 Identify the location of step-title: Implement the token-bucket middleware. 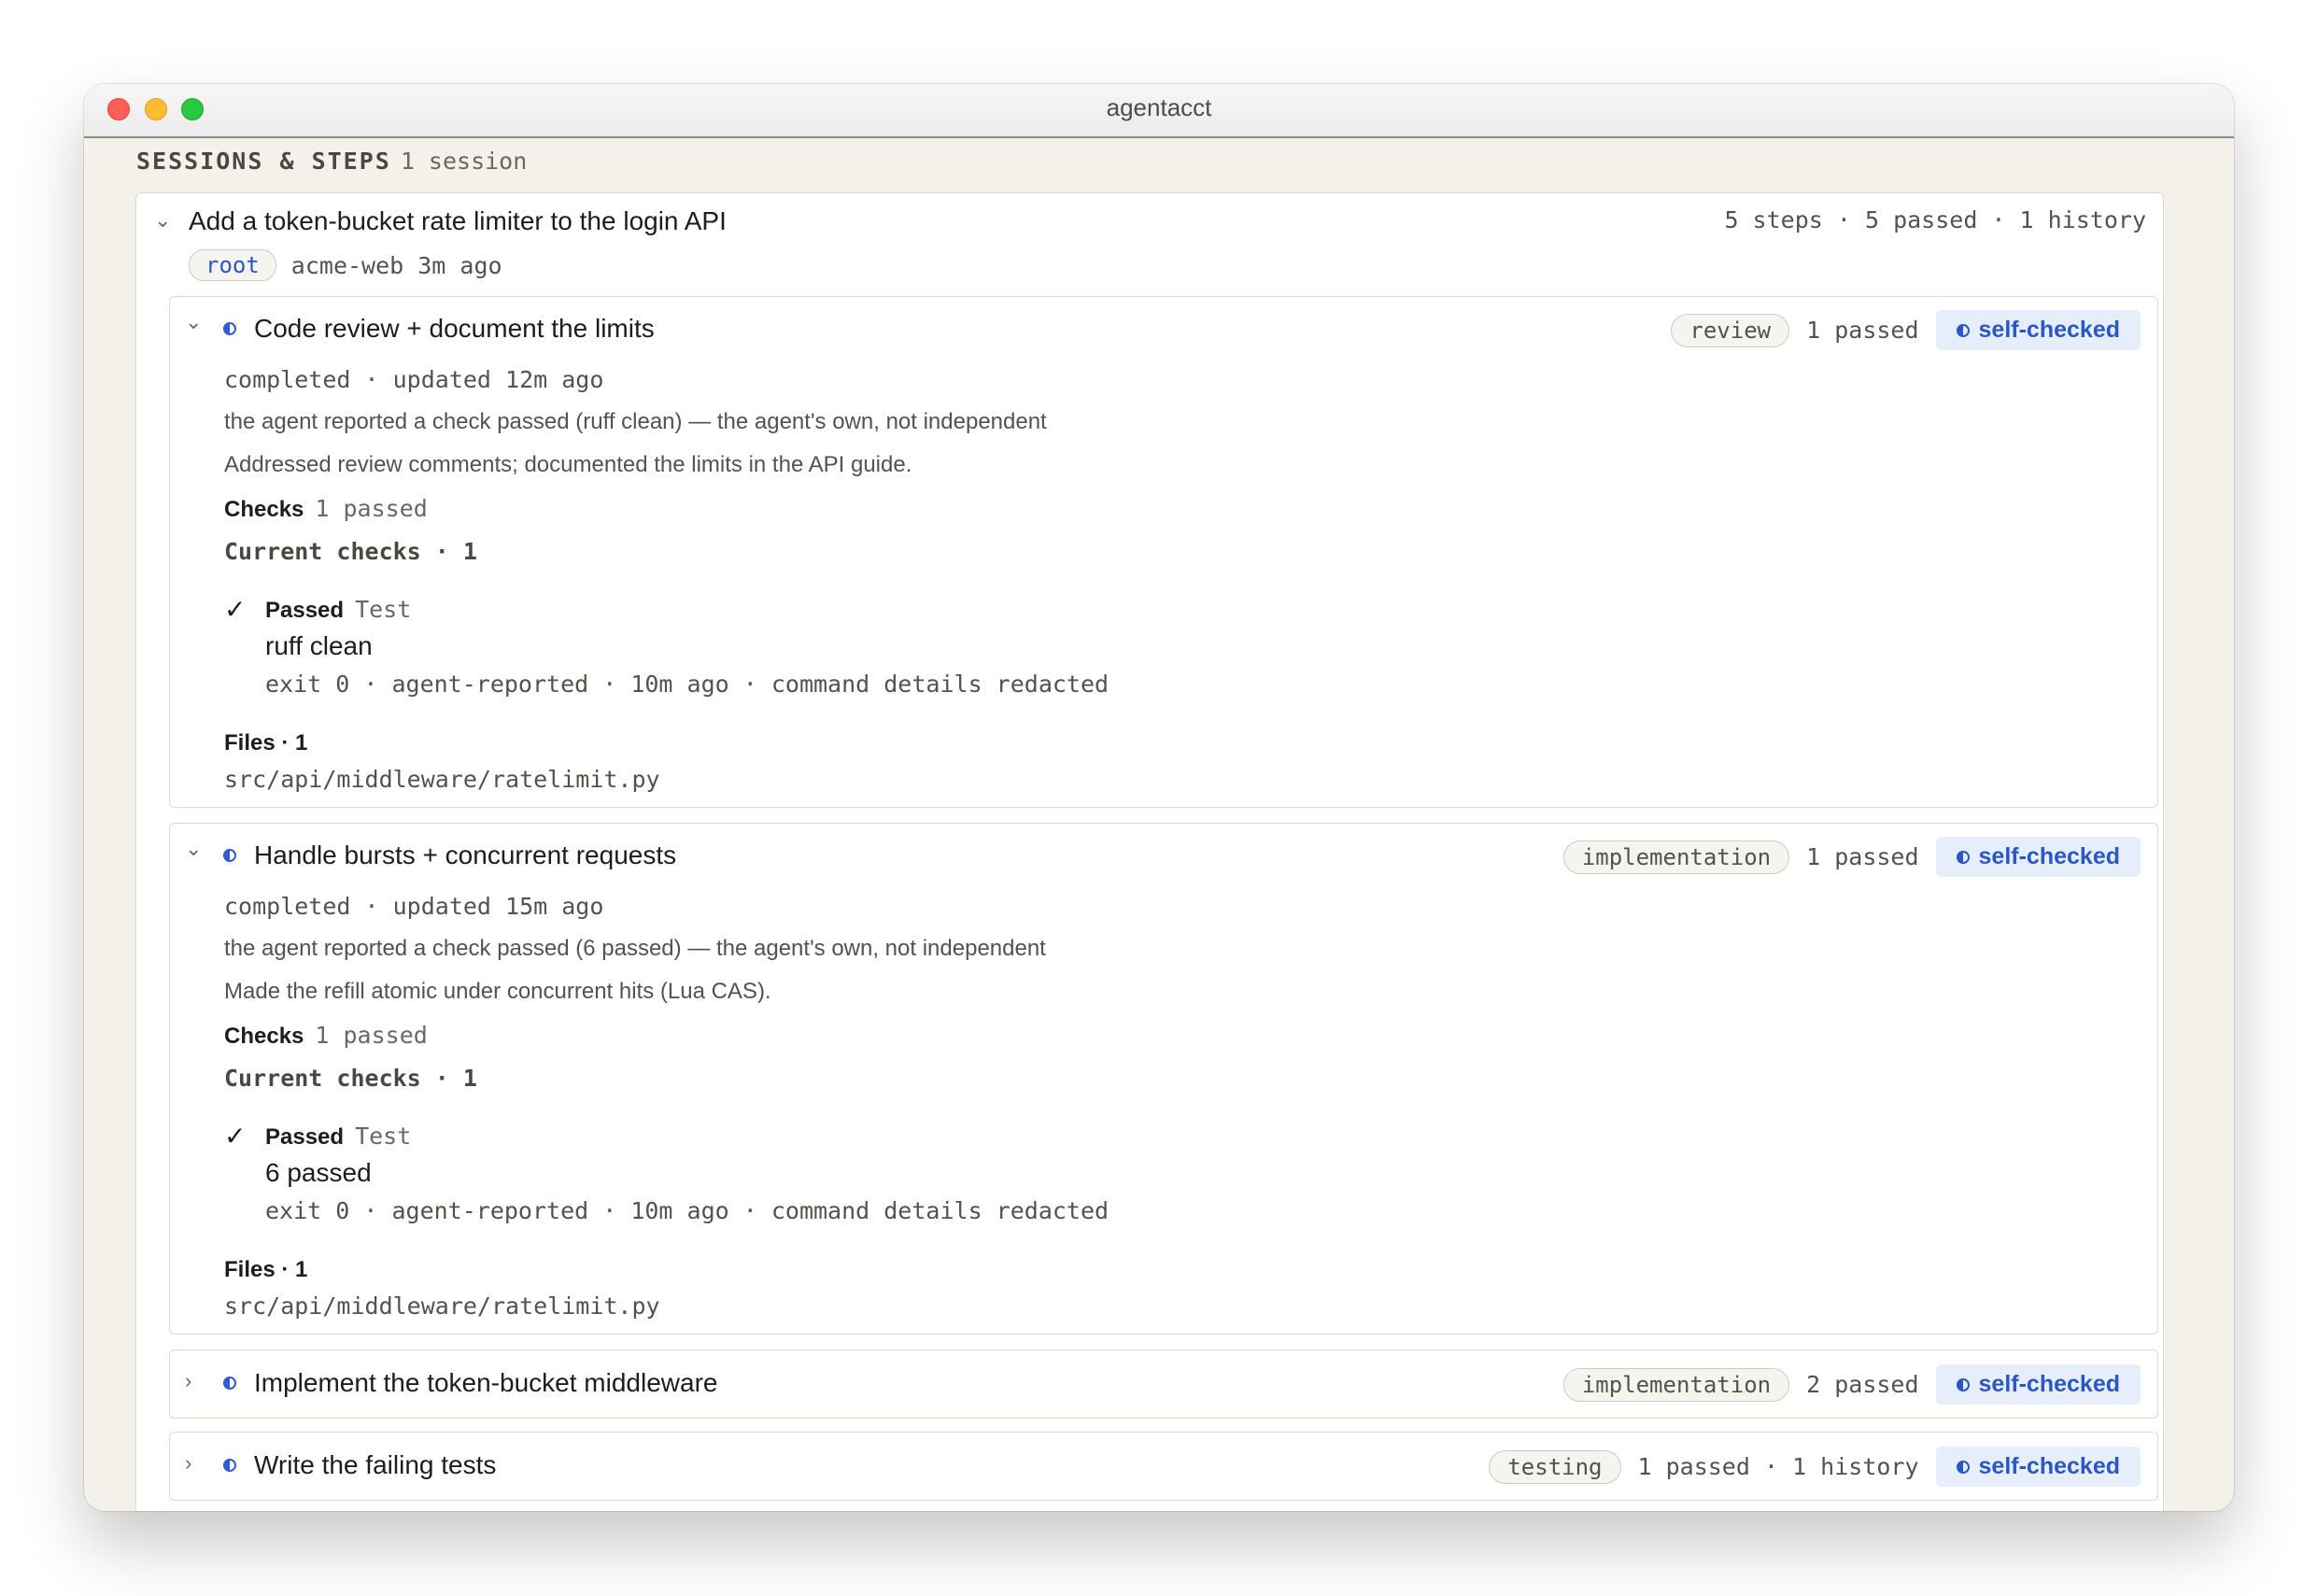
(485, 1383).